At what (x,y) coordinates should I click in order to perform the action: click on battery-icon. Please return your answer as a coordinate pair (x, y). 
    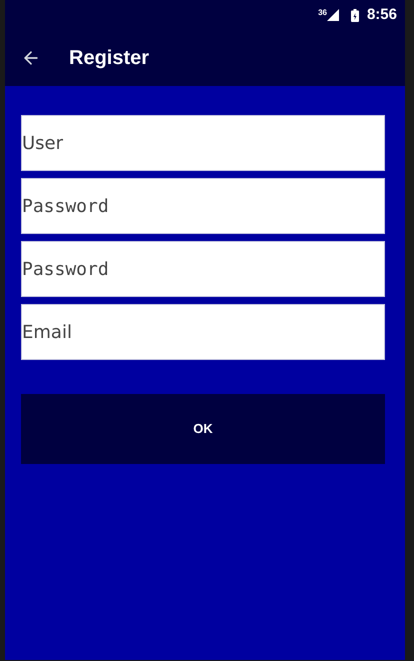
    Looking at the image, I should click on (354, 15).